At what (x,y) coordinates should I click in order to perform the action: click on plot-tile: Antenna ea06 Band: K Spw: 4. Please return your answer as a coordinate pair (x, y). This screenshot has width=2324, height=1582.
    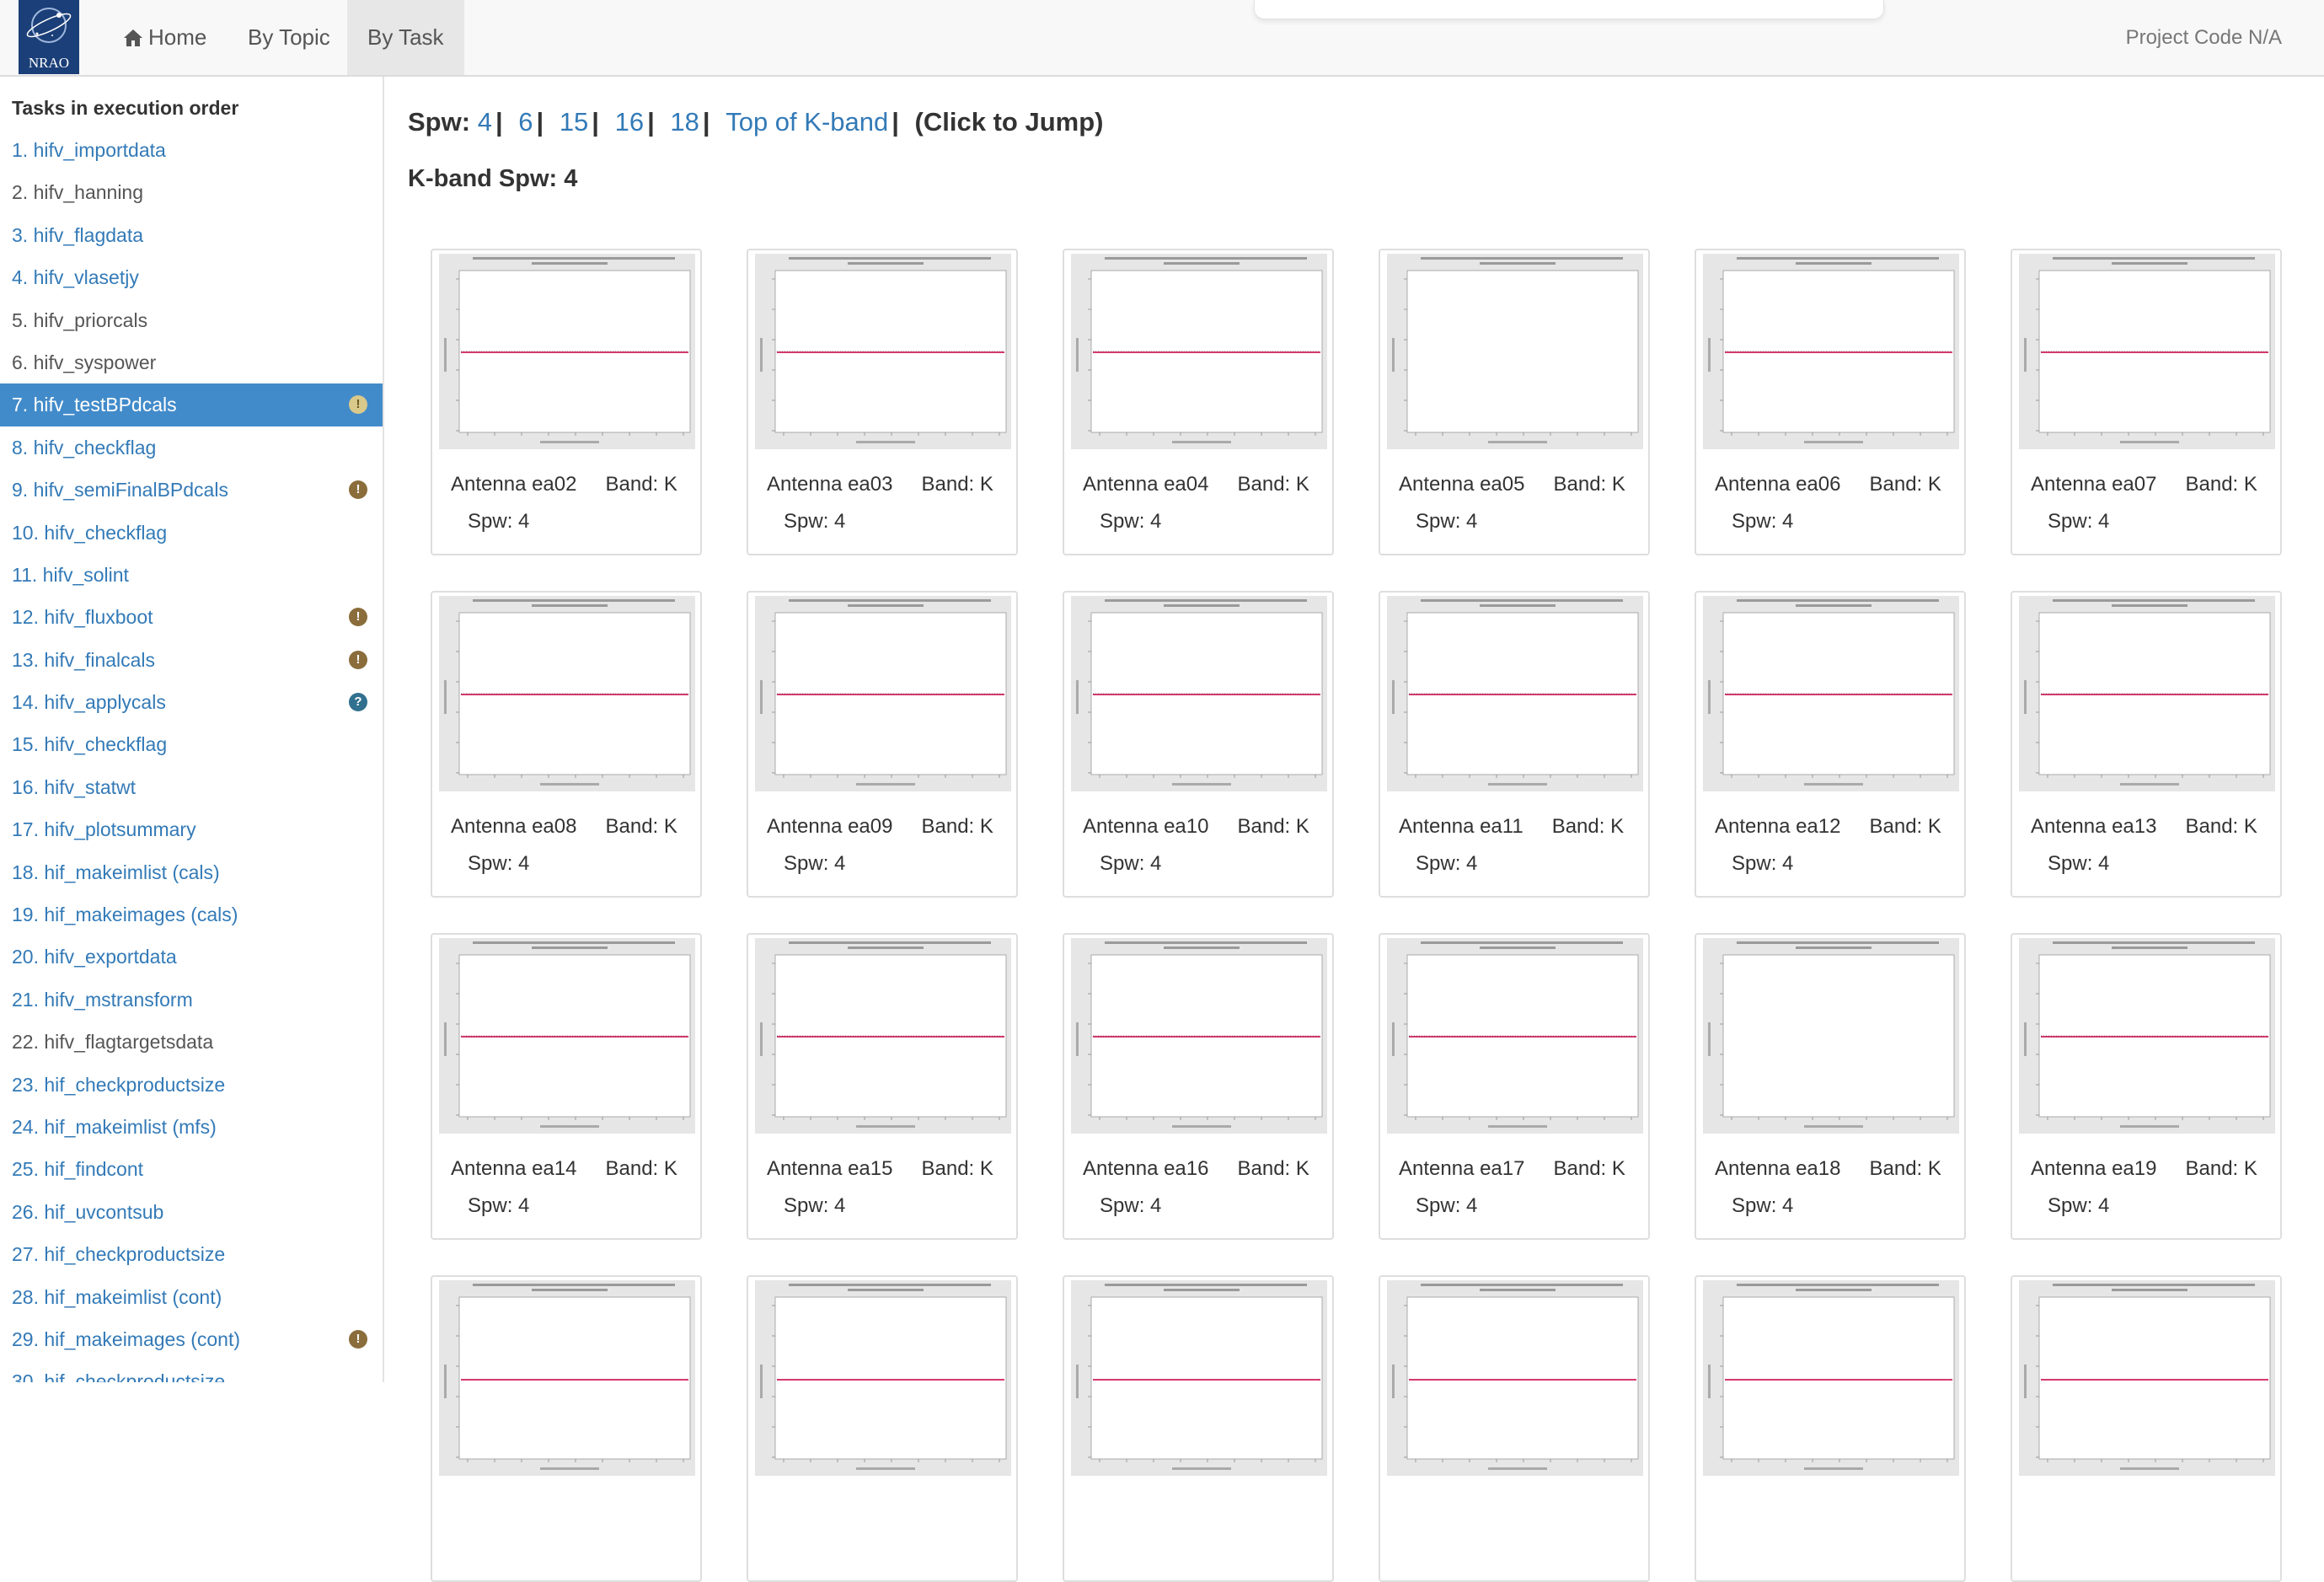
    Looking at the image, I should click on (1831, 402).